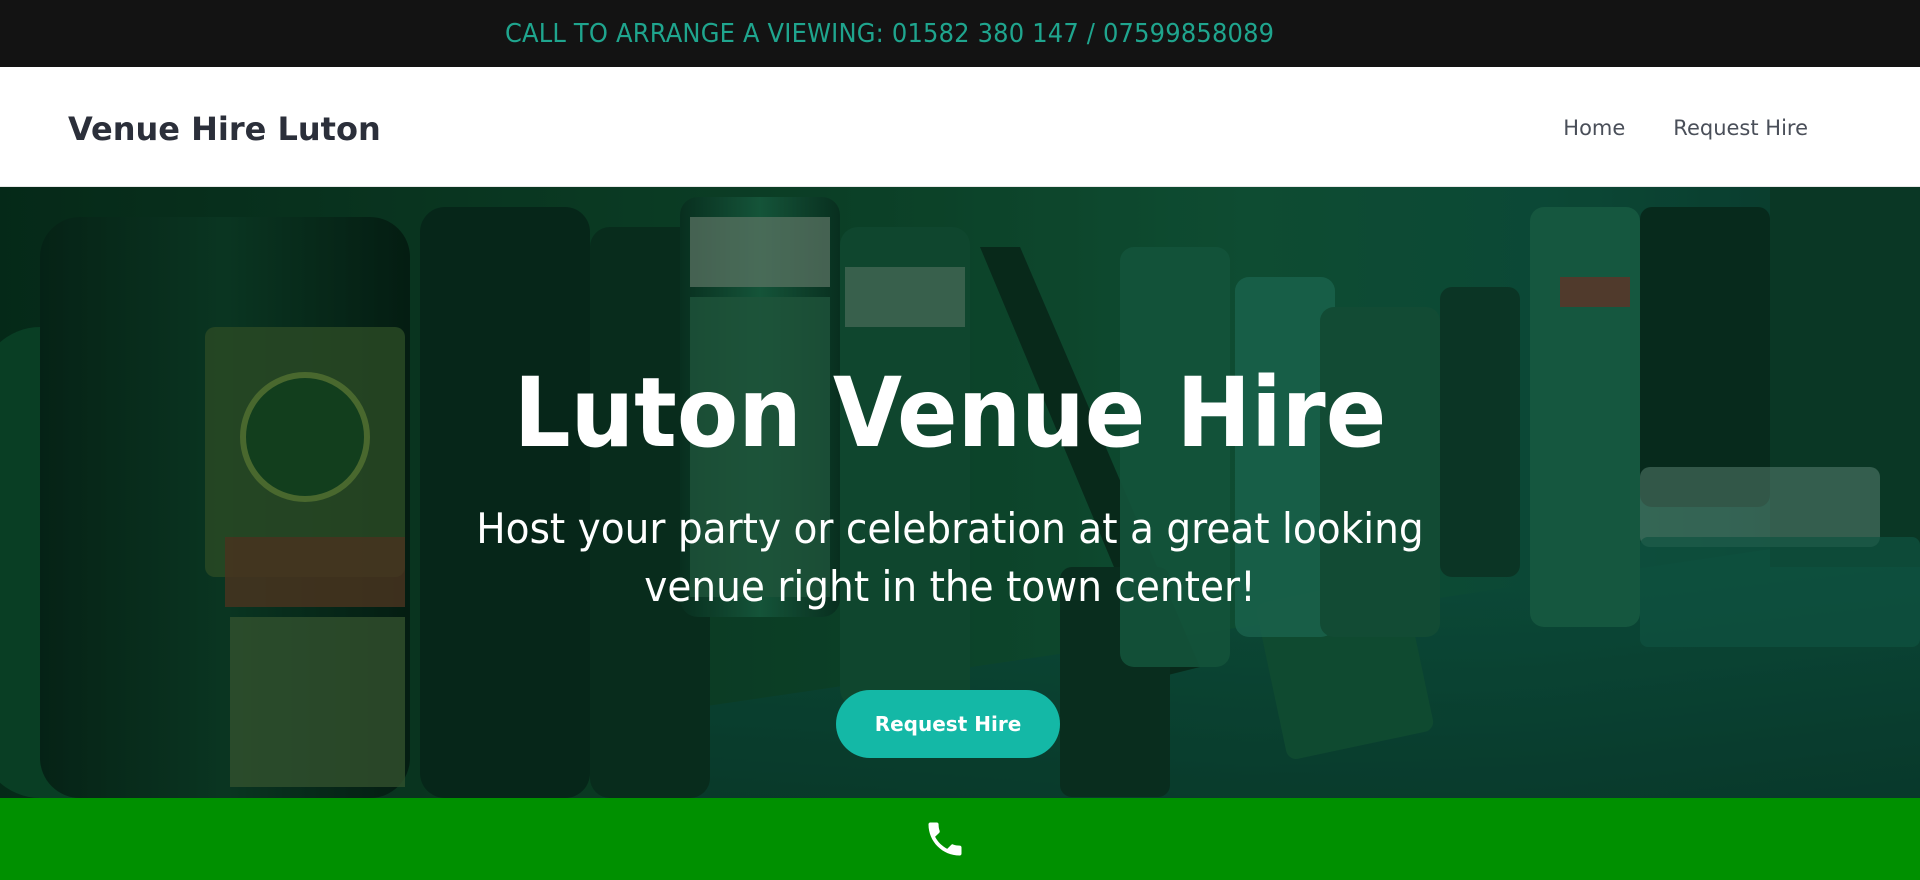 This screenshot has height=880, width=1920. What do you see at coordinates (948, 724) in the screenshot?
I see `request-hire-button: Request Hire` at bounding box center [948, 724].